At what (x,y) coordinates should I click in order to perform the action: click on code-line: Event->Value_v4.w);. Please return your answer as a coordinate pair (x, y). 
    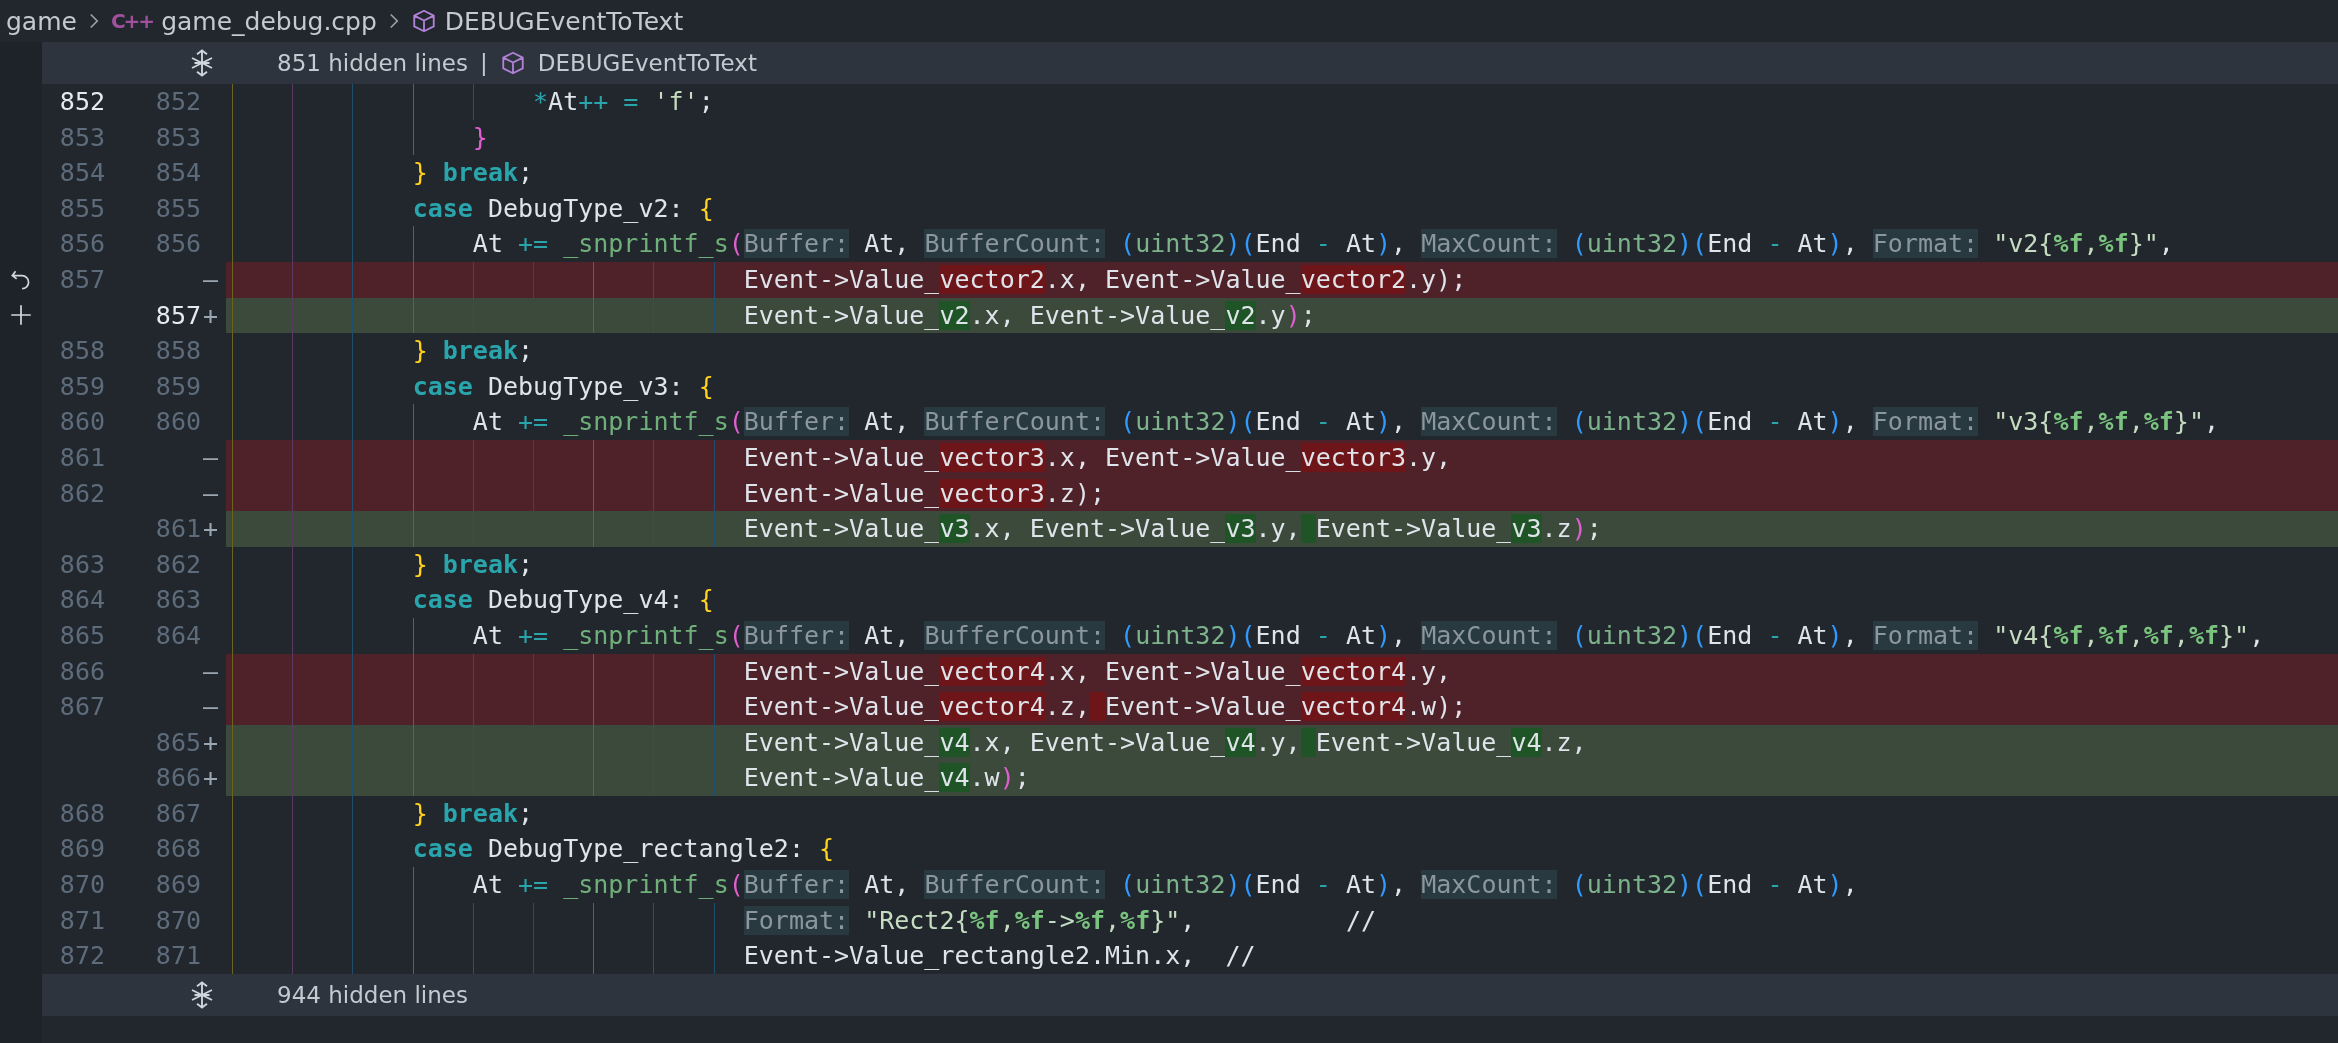
    Looking at the image, I should click on (886, 778).